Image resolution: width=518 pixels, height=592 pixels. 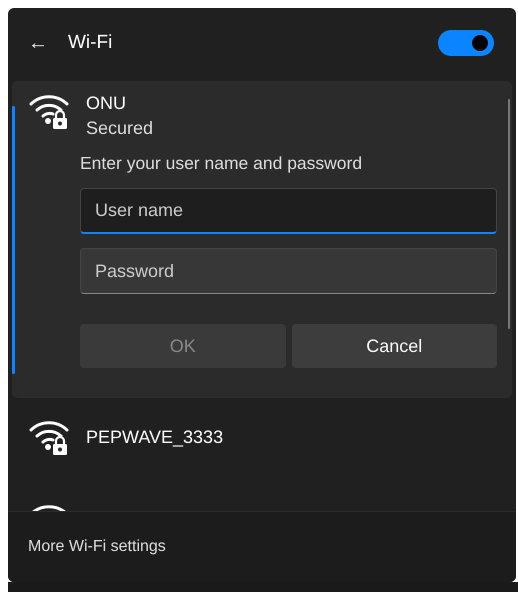 I want to click on prompt-text: Enter your user name and password, so click(x=222, y=163).